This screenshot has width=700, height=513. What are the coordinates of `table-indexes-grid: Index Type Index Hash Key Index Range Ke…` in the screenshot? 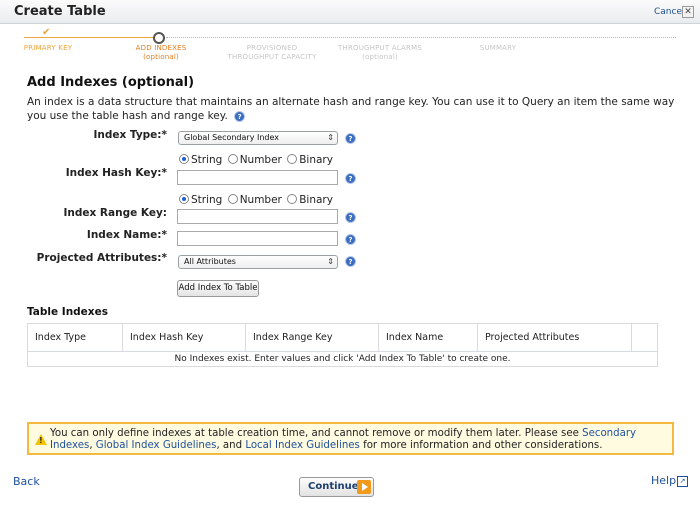 It's located at (342, 345).